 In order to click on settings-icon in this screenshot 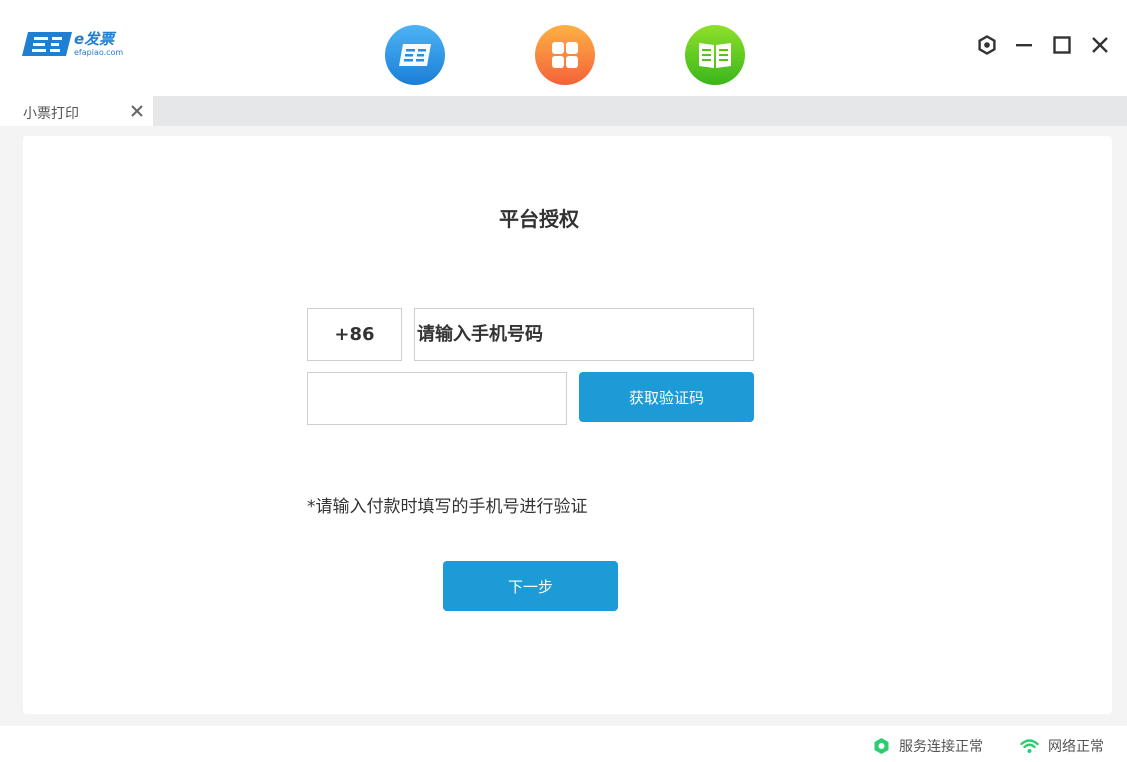, I will do `click(987, 45)`.